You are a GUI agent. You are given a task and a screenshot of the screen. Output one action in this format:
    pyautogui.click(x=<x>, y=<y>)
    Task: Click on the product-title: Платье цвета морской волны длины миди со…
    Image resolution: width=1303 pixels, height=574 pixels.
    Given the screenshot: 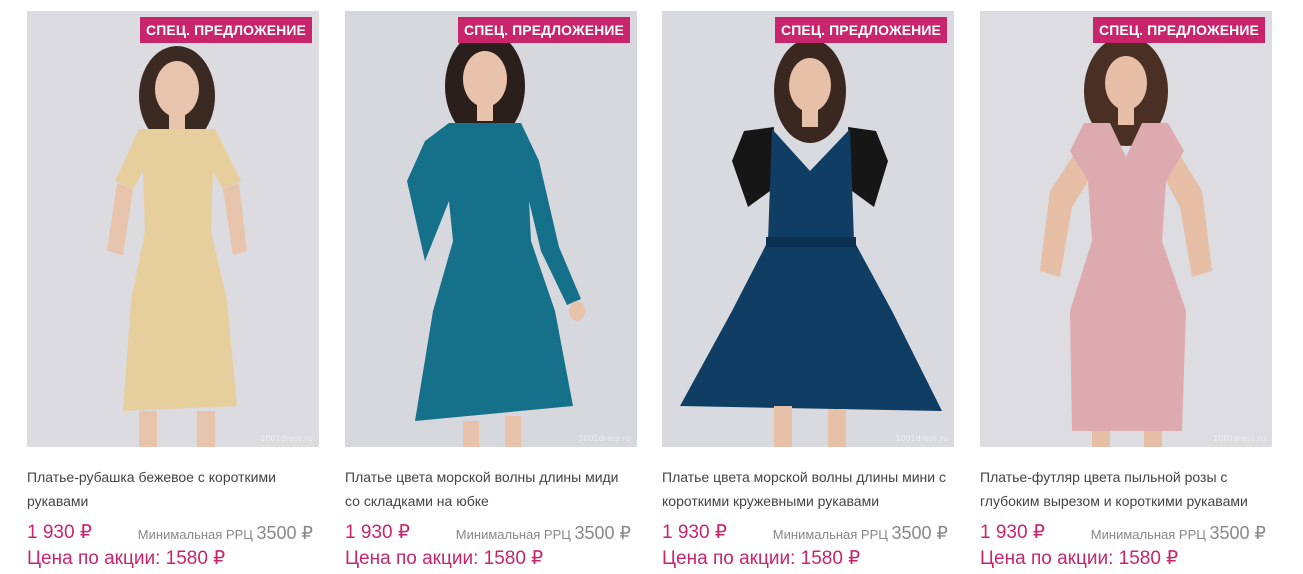 What is the action you would take?
    pyautogui.click(x=491, y=489)
    